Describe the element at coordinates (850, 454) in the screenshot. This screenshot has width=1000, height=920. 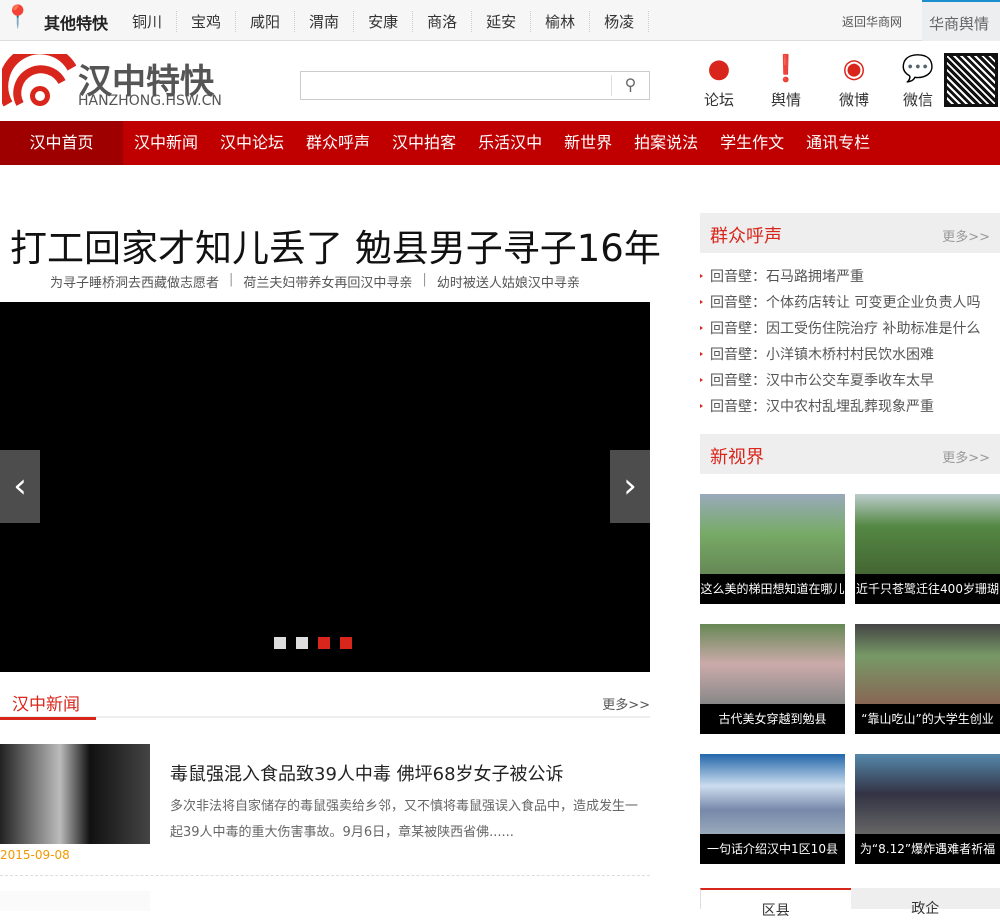
I see `vision-section-header: 新视界 更多>>` at that location.